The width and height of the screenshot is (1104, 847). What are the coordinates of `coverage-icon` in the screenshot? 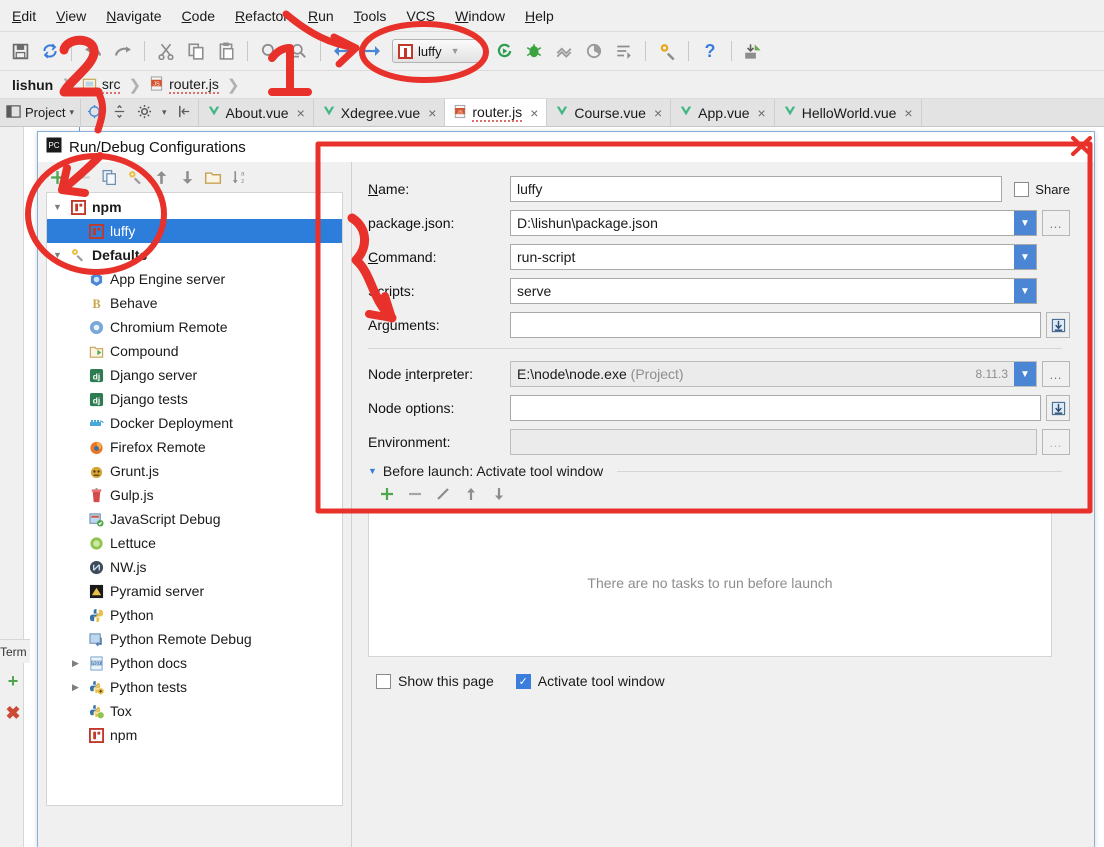 It's located at (564, 51).